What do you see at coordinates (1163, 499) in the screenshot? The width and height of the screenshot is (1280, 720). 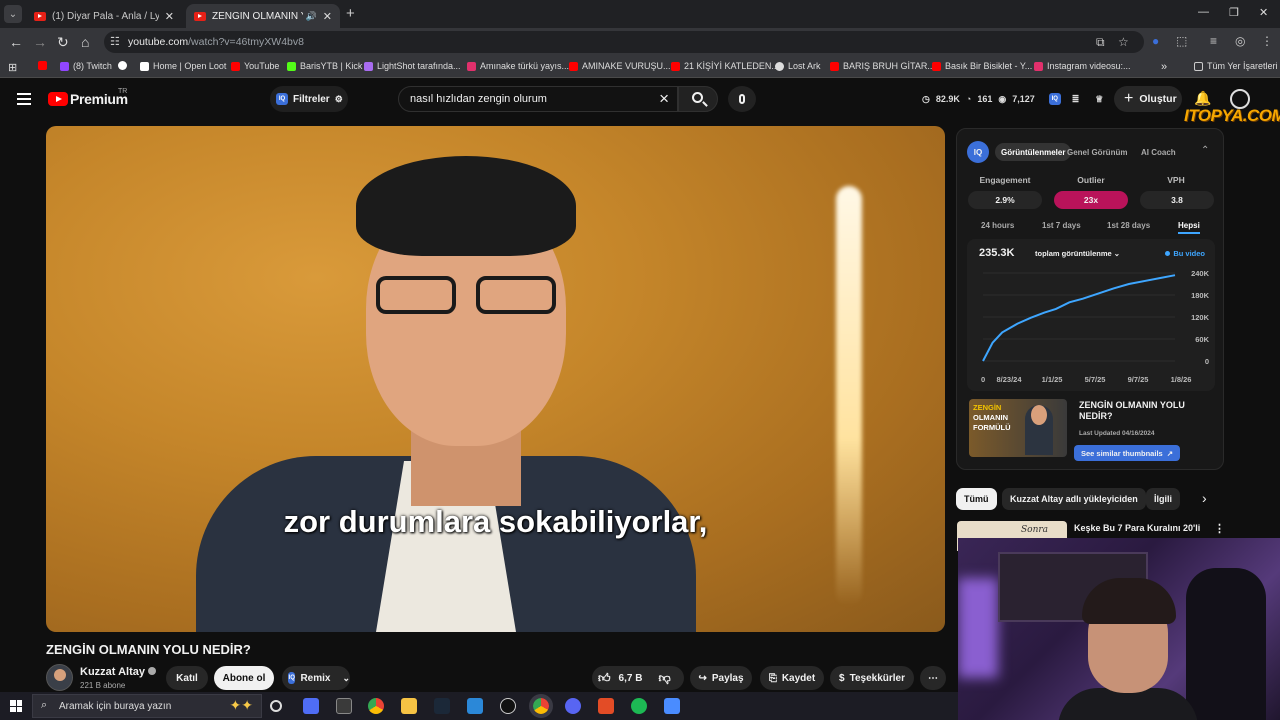 I see `chip-related: İlgili` at bounding box center [1163, 499].